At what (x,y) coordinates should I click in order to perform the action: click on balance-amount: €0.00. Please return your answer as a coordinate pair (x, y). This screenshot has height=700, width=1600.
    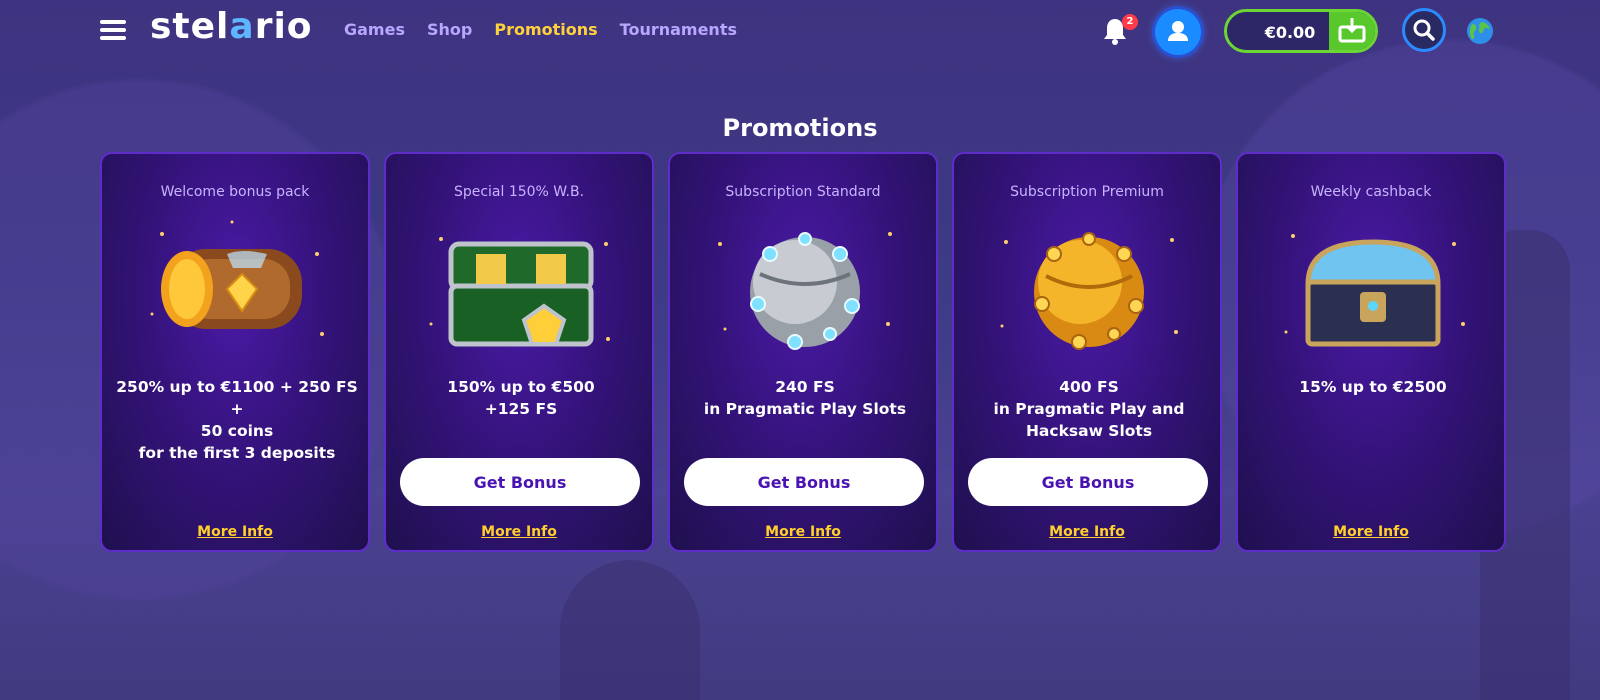
    Looking at the image, I should click on (1290, 32).